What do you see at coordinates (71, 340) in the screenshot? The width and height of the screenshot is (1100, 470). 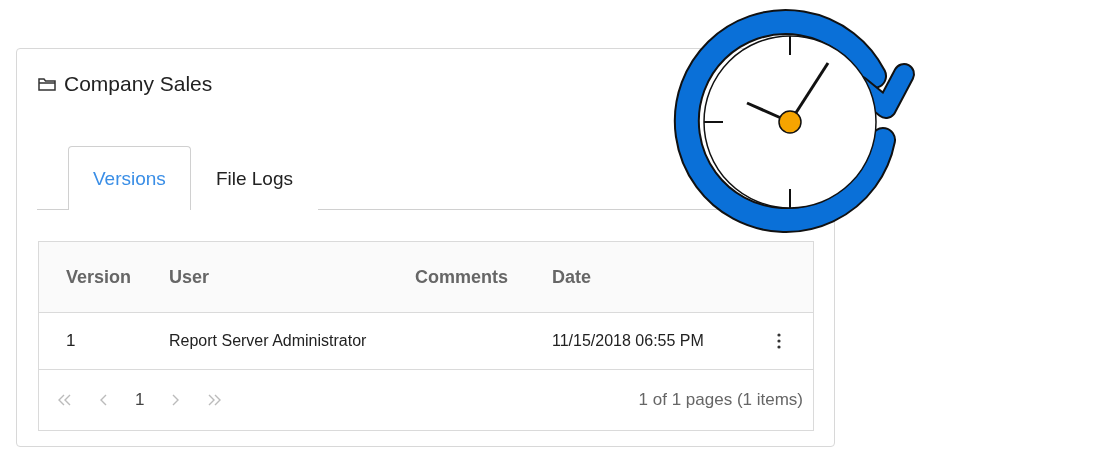 I see `table-cell: 1` at bounding box center [71, 340].